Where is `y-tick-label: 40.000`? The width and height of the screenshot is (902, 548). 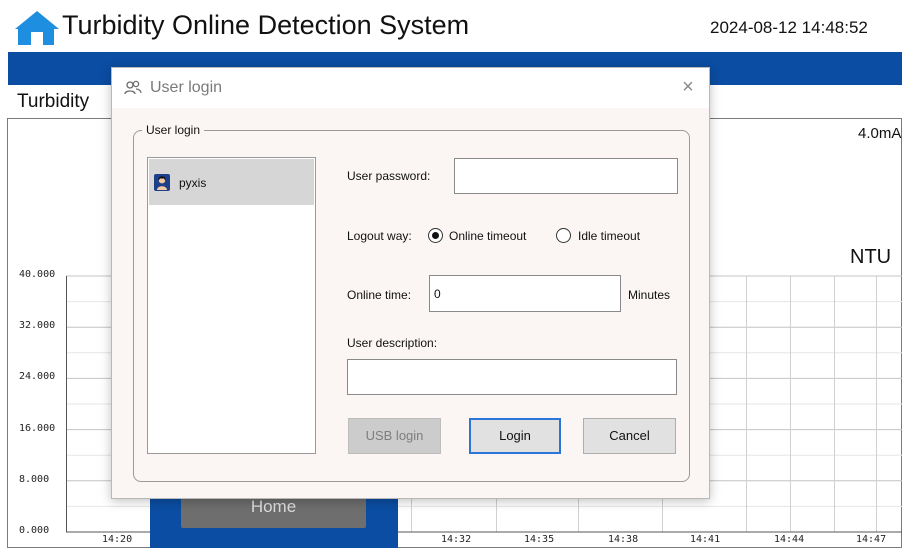
y-tick-label: 40.000 is located at coordinates (37, 274).